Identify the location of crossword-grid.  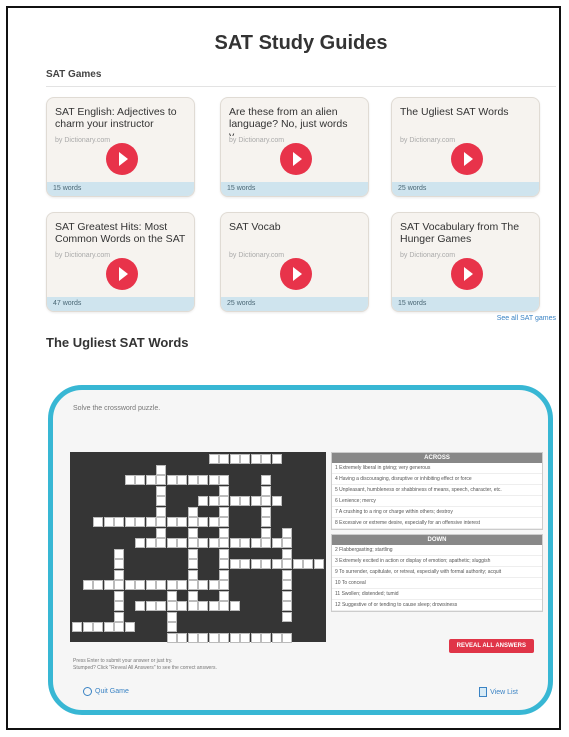
(198, 547).